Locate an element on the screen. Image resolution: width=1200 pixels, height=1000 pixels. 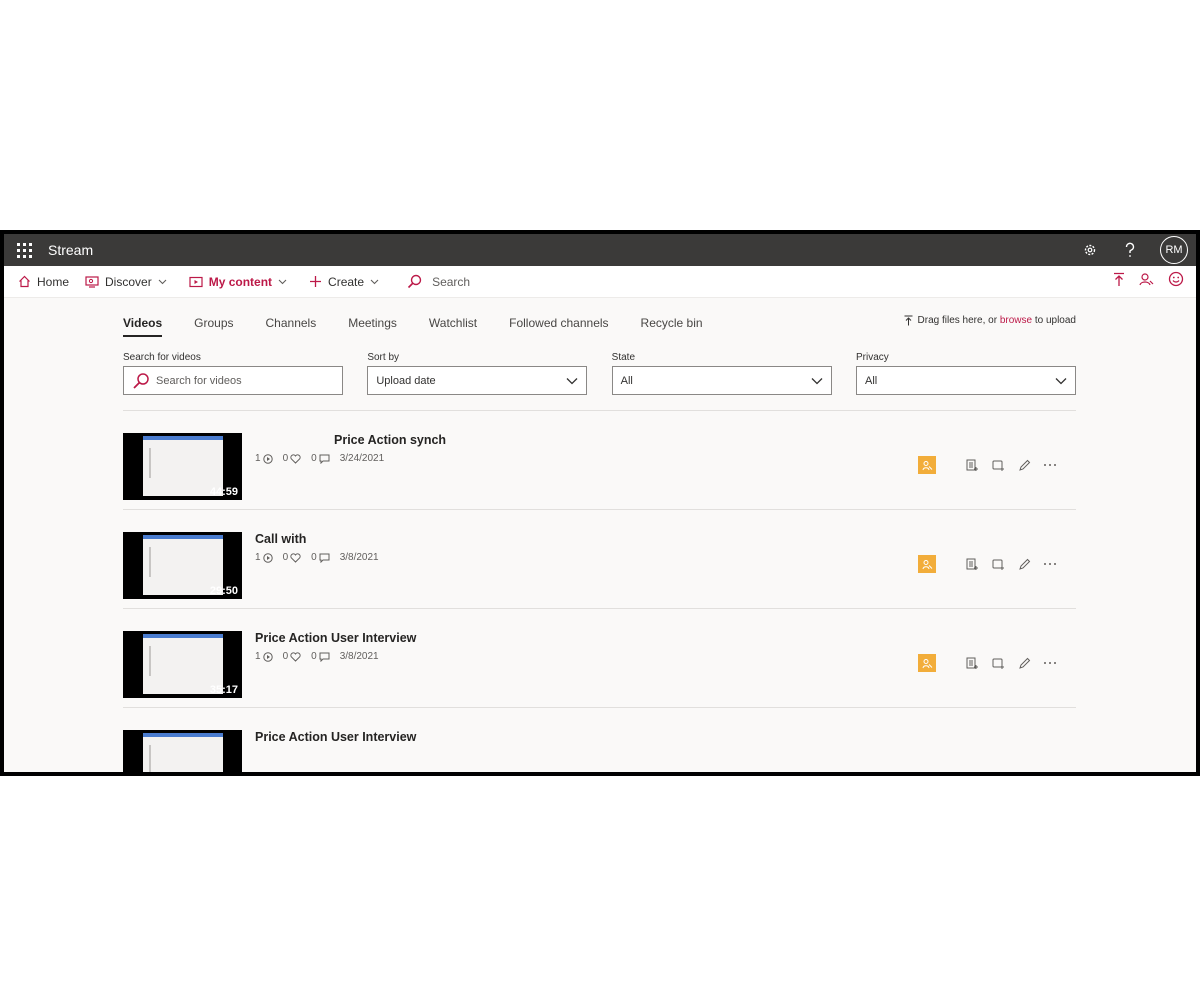
state-filter-label: State is located at coordinates (623, 357).